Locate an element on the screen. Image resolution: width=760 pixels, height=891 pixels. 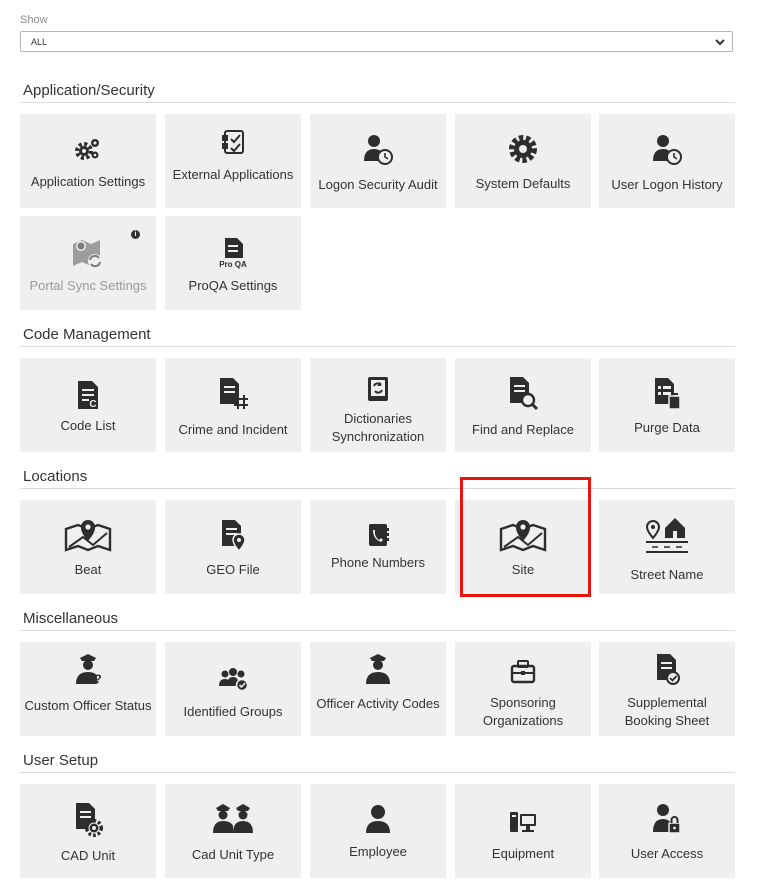
tile-label: Crime and Incident is located at coordinates (233, 429).